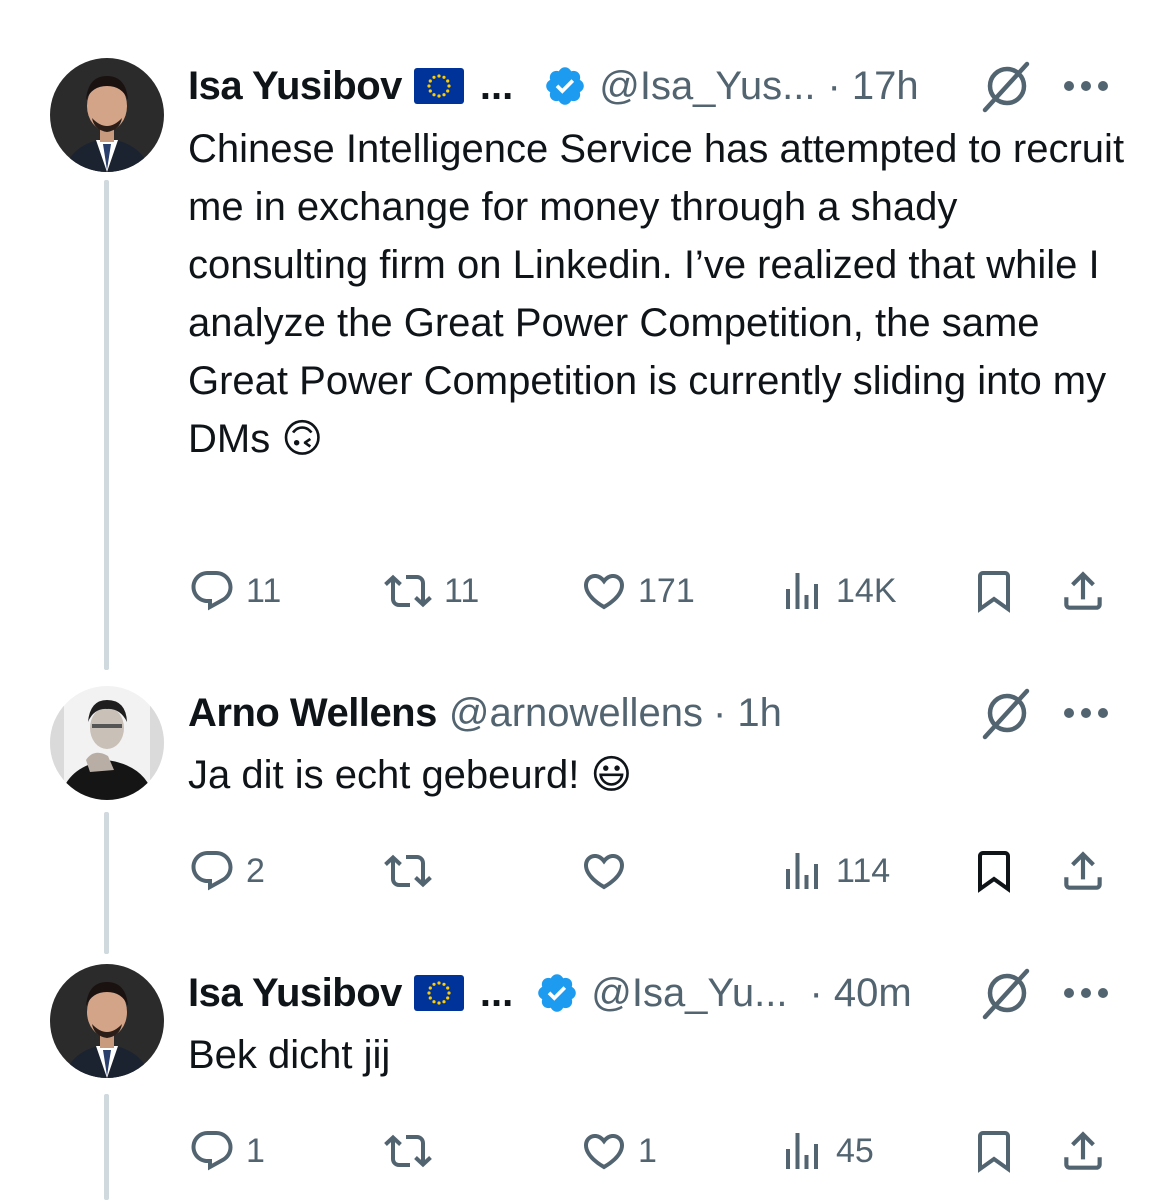 Image resolution: width=1161 pixels, height=1200 pixels. Describe the element at coordinates (834, 871) in the screenshot. I see `views-button: 114` at that location.